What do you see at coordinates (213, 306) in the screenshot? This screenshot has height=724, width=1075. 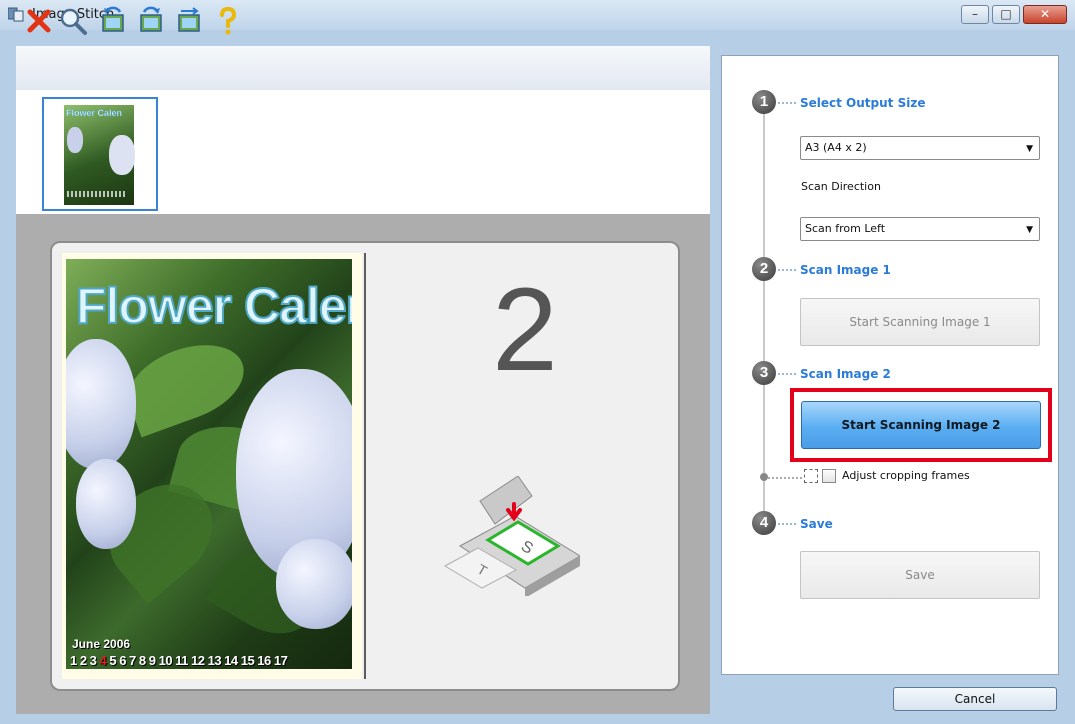 I see `image-title-text: Flower Calend` at bounding box center [213, 306].